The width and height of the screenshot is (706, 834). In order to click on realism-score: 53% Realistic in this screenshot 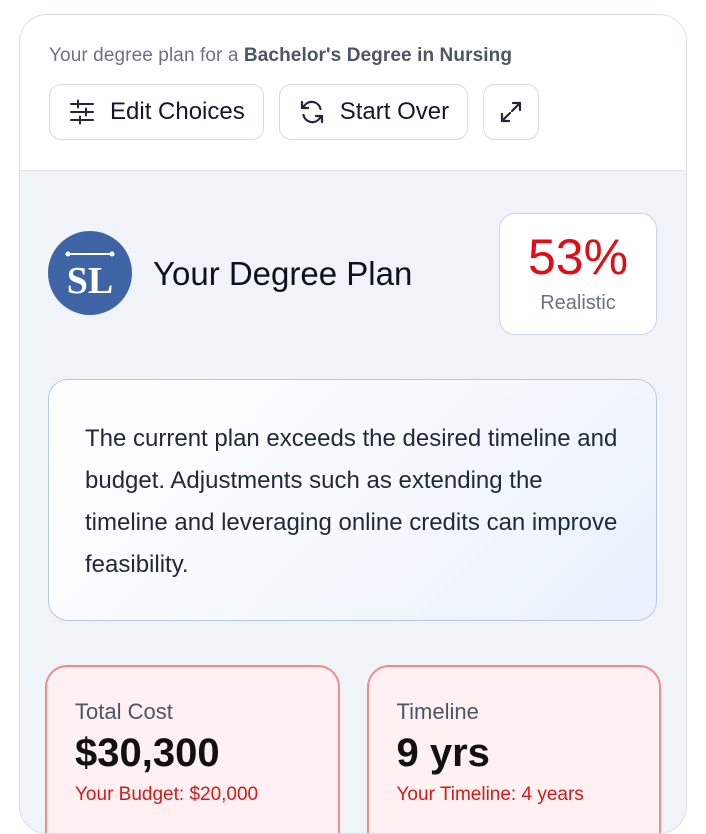, I will do `click(578, 274)`.